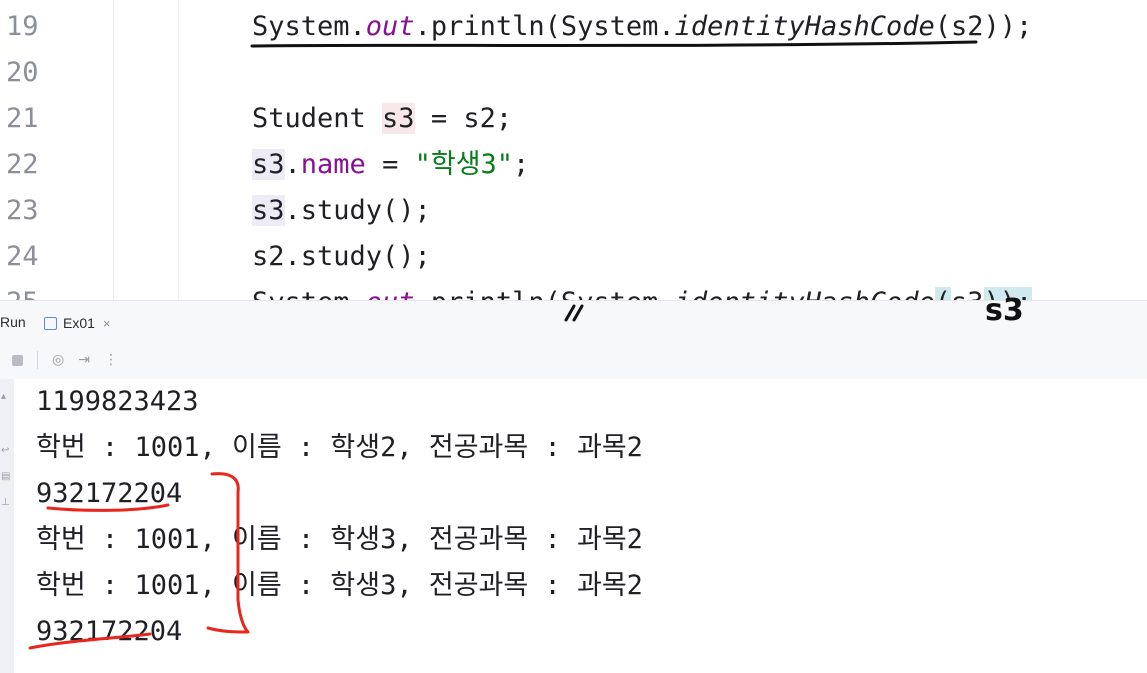  I want to click on close-icon: ×, so click(107, 323).